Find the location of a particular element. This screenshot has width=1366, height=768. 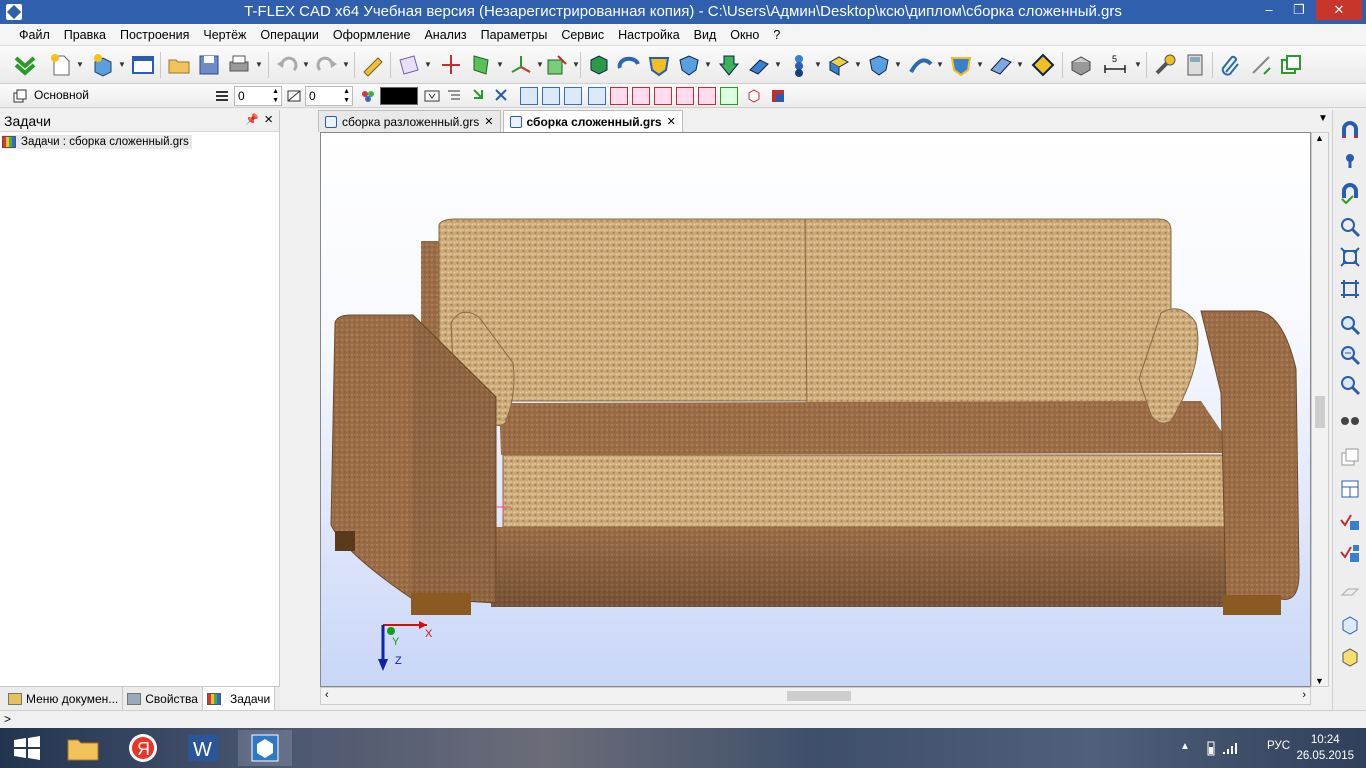

battery-icon is located at coordinates (1211, 748).